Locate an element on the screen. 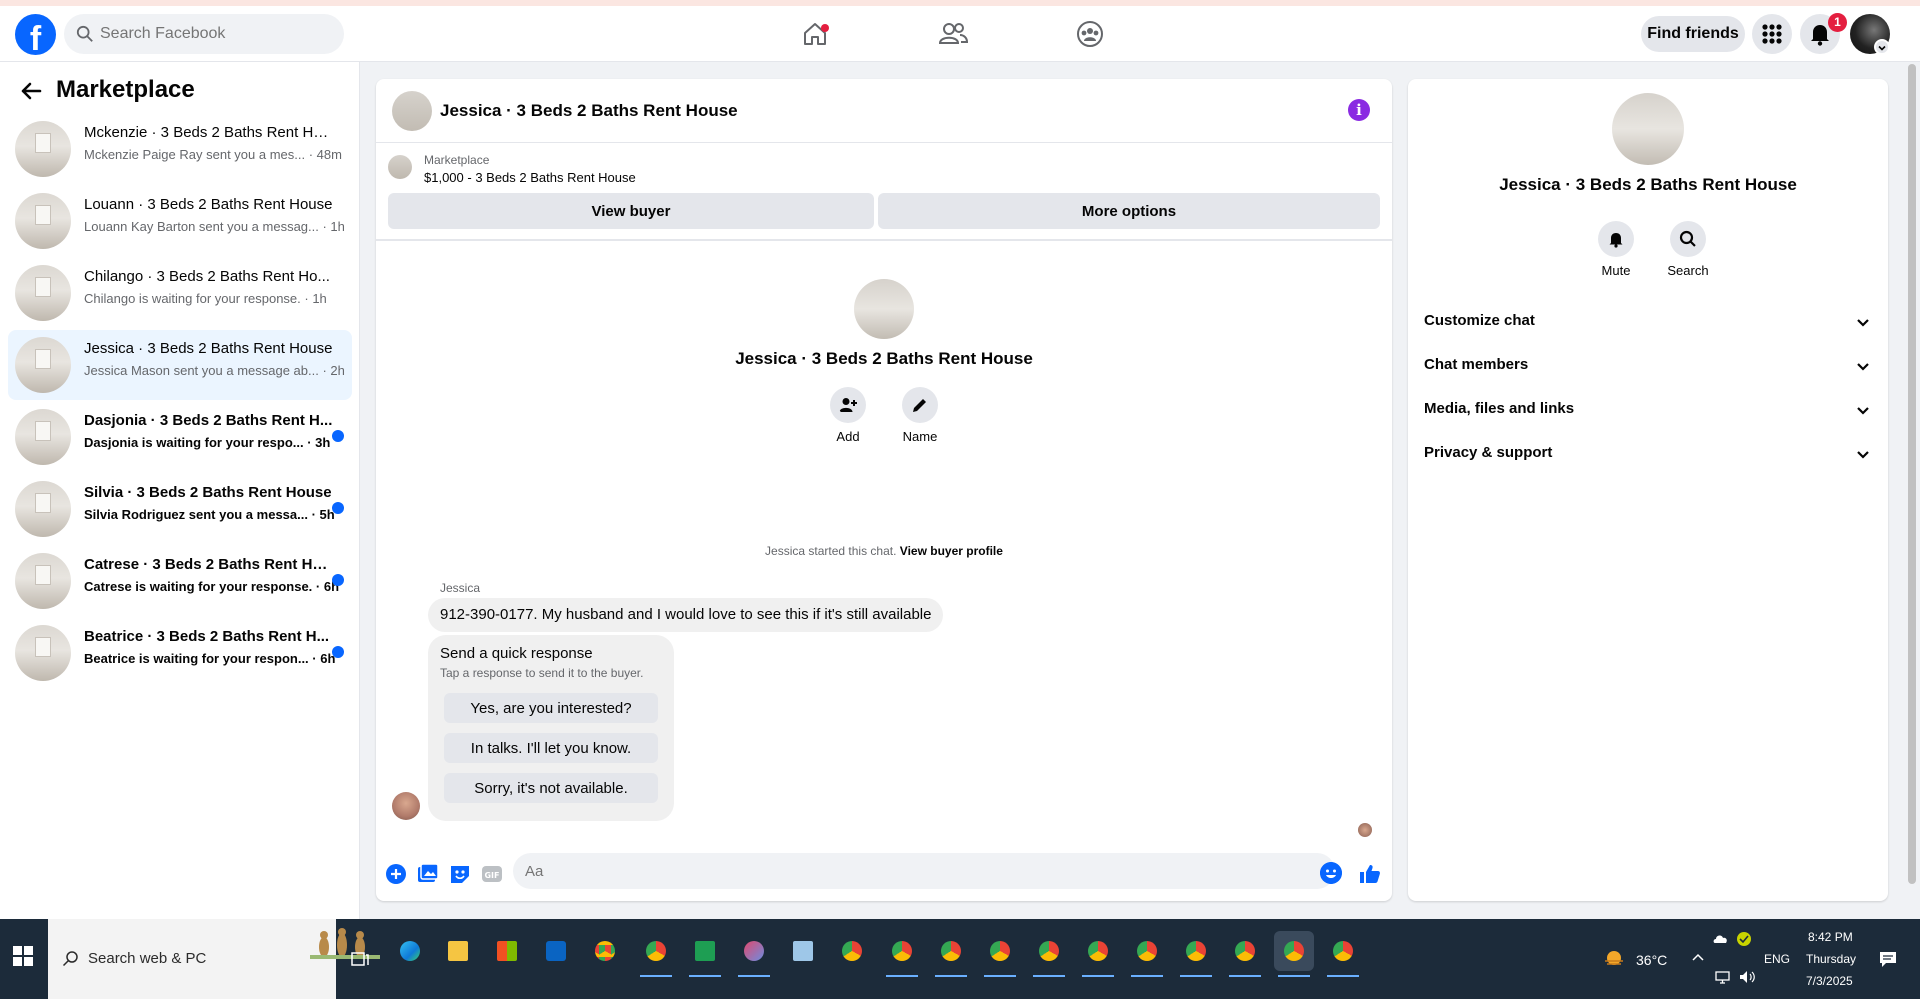 The width and height of the screenshot is (1920, 999). clock-time: 8:42 PM is located at coordinates (1830, 937).